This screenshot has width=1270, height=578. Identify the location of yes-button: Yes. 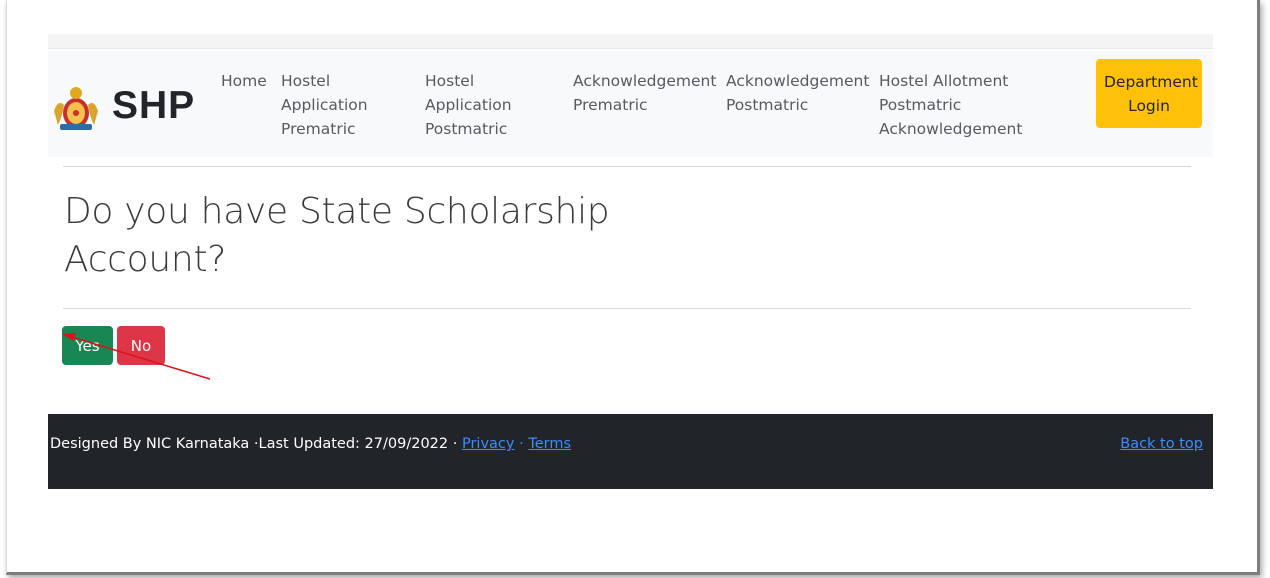
(87, 345).